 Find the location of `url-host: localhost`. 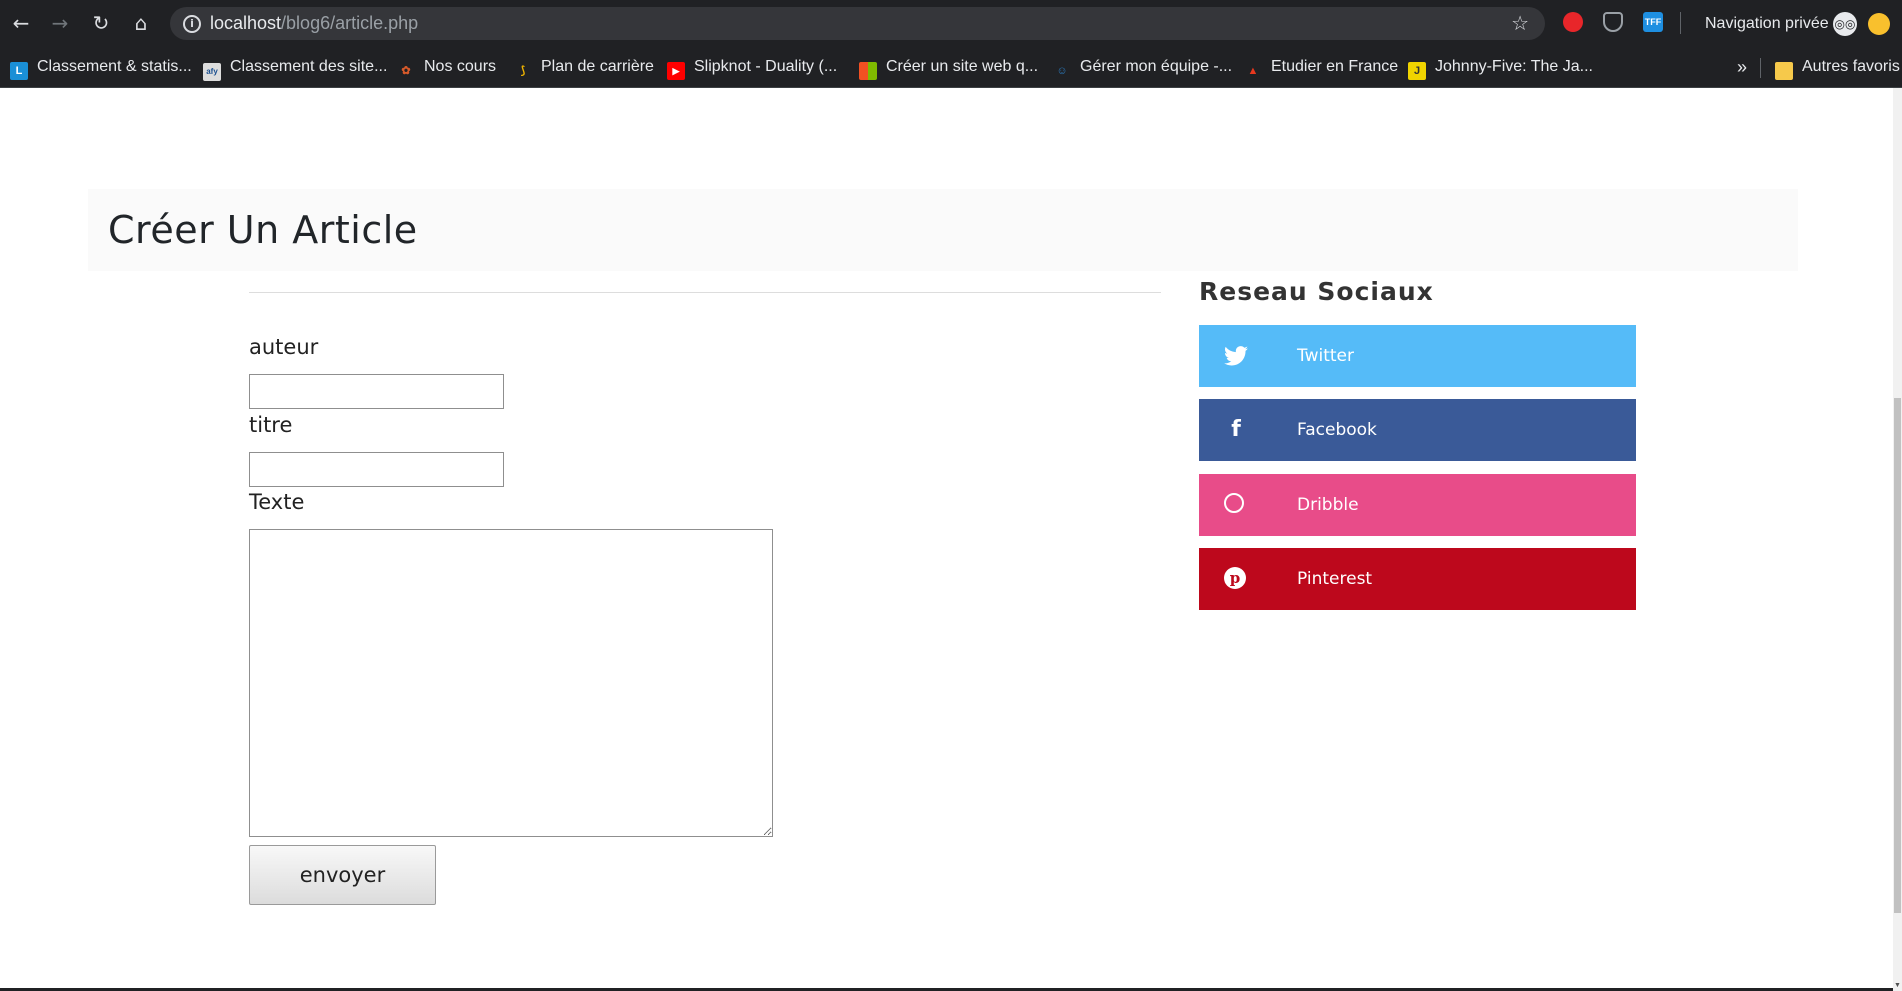

url-host: localhost is located at coordinates (246, 23).